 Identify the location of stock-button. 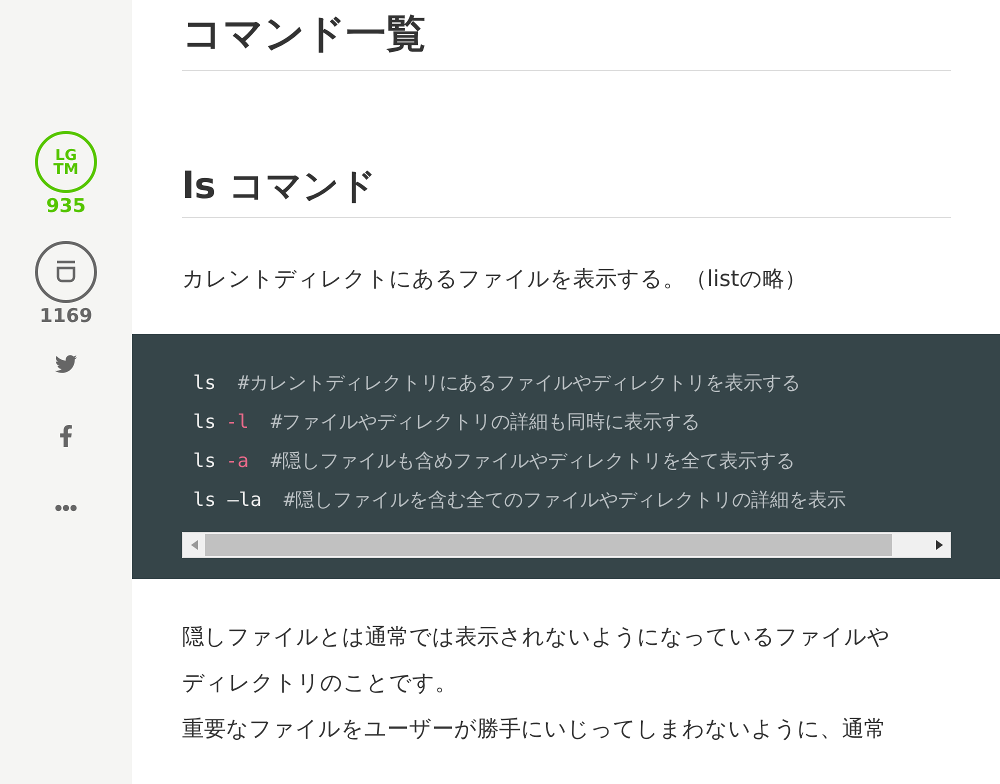
(66, 272).